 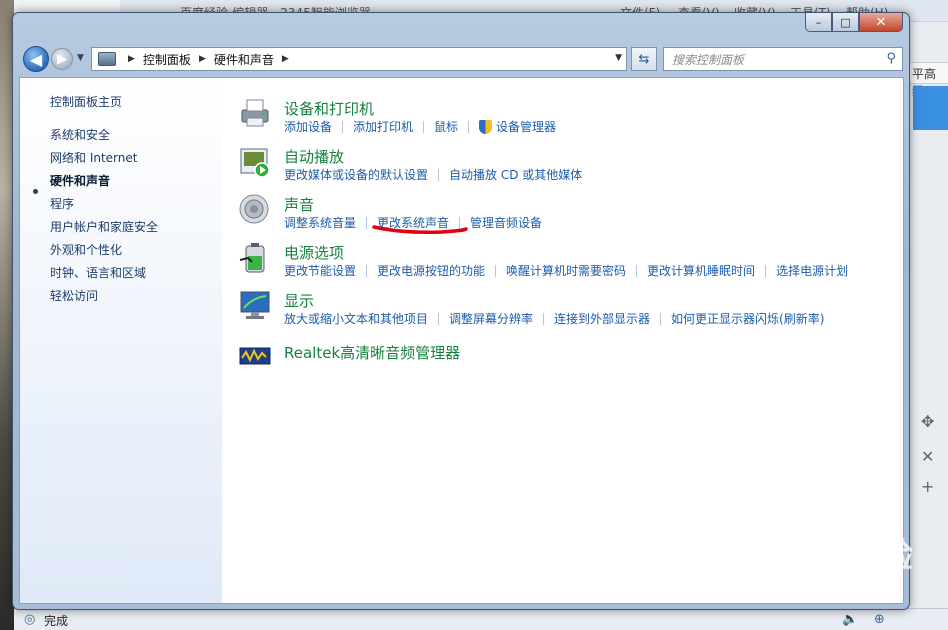 What do you see at coordinates (314, 156) in the screenshot?
I see `category-title: 自动播放` at bounding box center [314, 156].